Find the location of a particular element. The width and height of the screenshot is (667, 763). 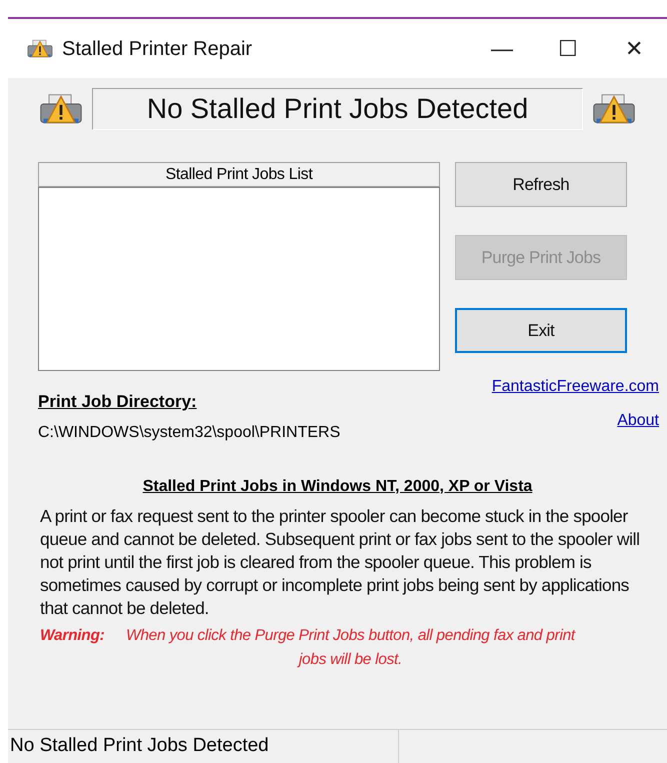

window-title: Stalled Printer Repair is located at coordinates (157, 49).